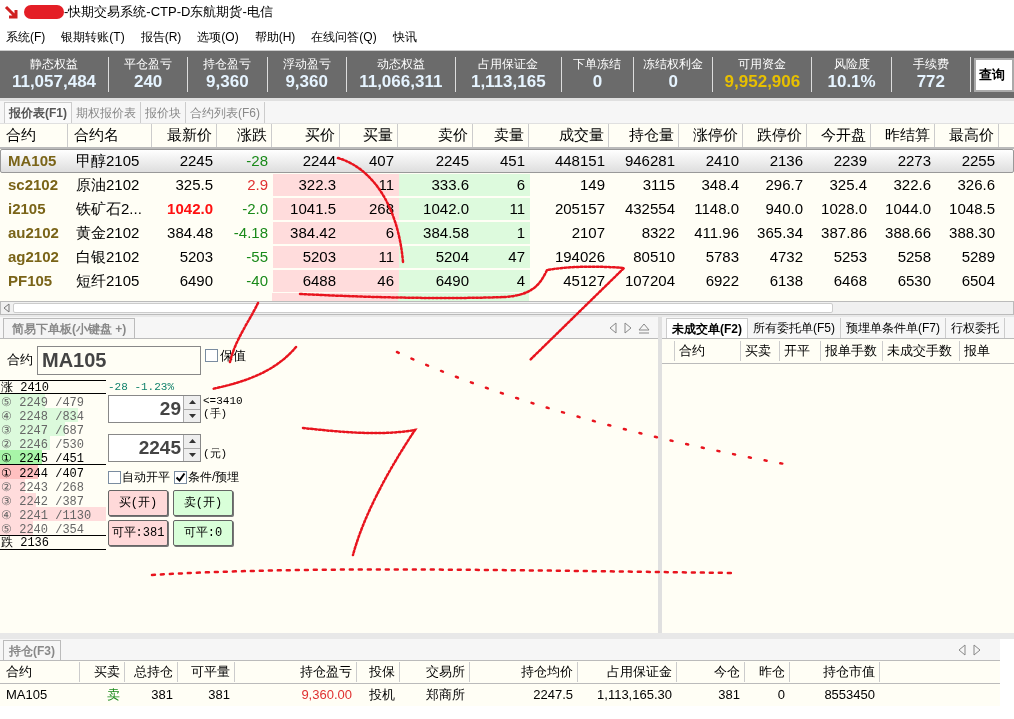 This screenshot has width=1014, height=719. What do you see at coordinates (848, 184) in the screenshot?
I see `table-cell-text: 325.4` at bounding box center [848, 184].